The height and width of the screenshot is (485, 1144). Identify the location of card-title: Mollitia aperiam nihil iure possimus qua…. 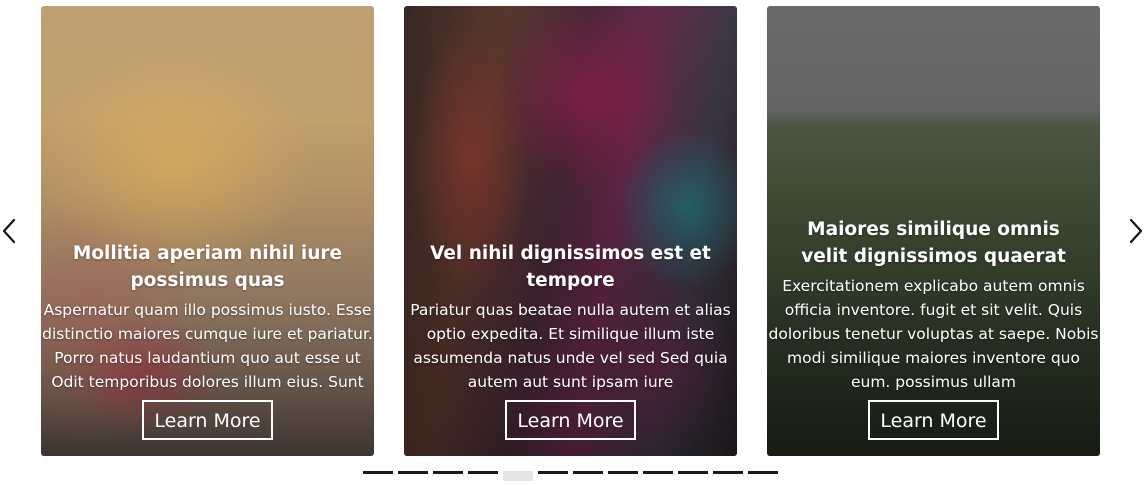
(207, 267).